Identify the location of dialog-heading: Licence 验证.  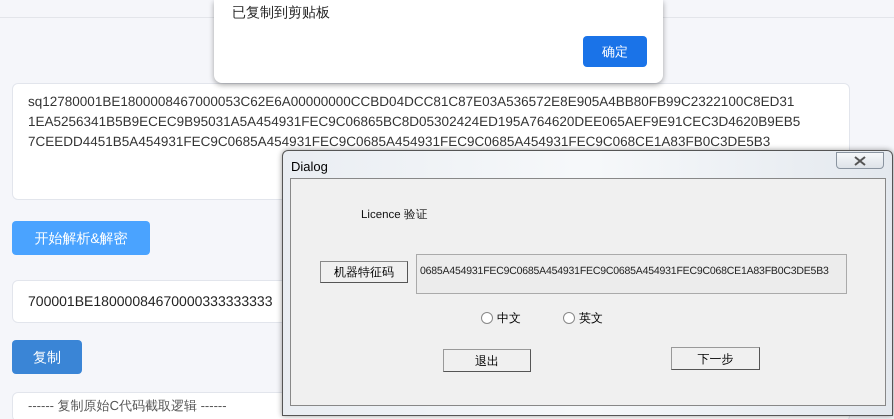
(394, 215).